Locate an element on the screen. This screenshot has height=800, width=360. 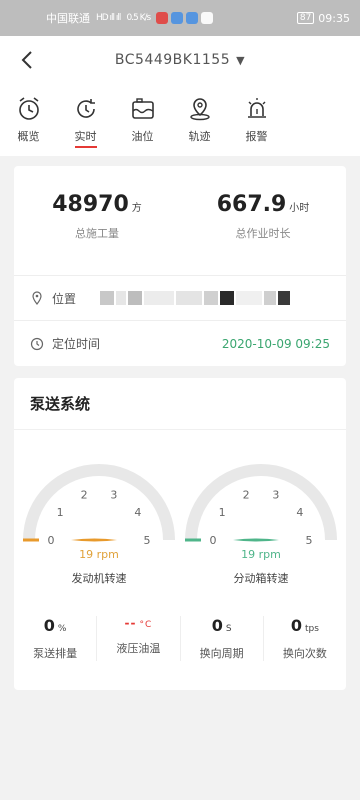
locate-time-row: 定位时间 2020-10-09 09:25 is located at coordinates (180, 343).